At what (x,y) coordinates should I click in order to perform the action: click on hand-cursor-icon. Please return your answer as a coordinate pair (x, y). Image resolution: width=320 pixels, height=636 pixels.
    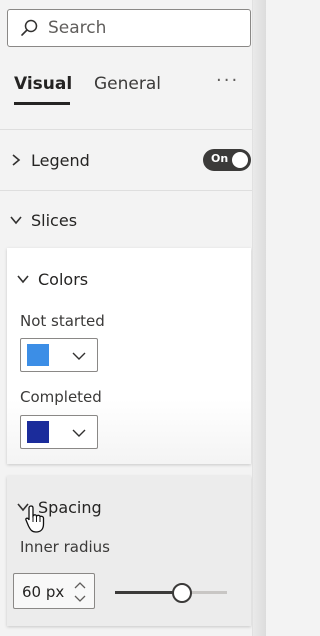
    Looking at the image, I should click on (35, 519).